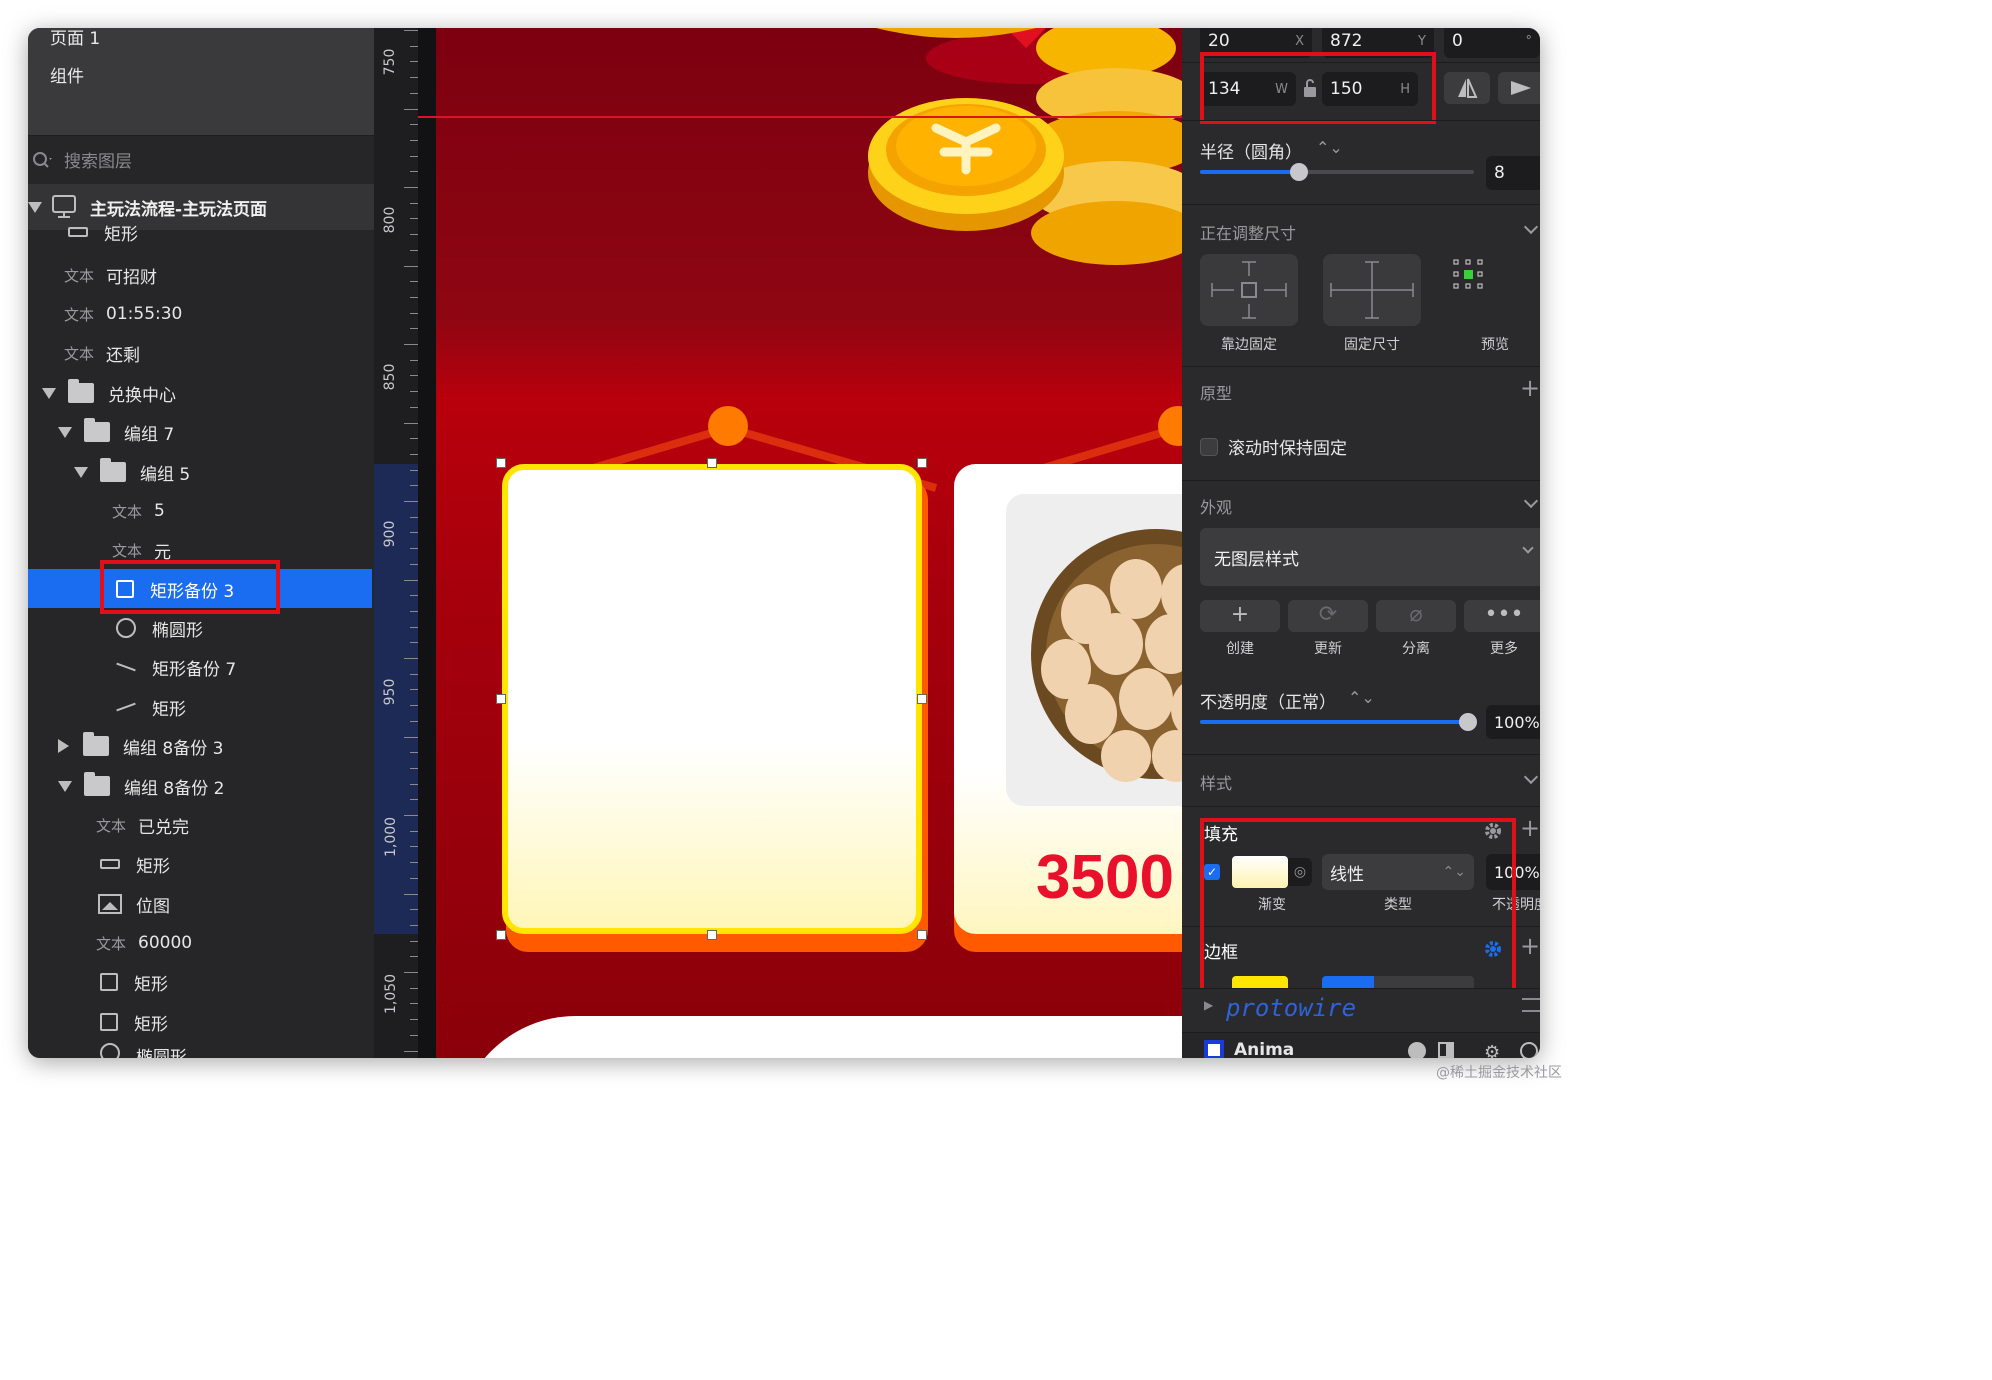 This screenshot has height=1380, width=1992. I want to click on layer-label: 已兑完, so click(164, 827).